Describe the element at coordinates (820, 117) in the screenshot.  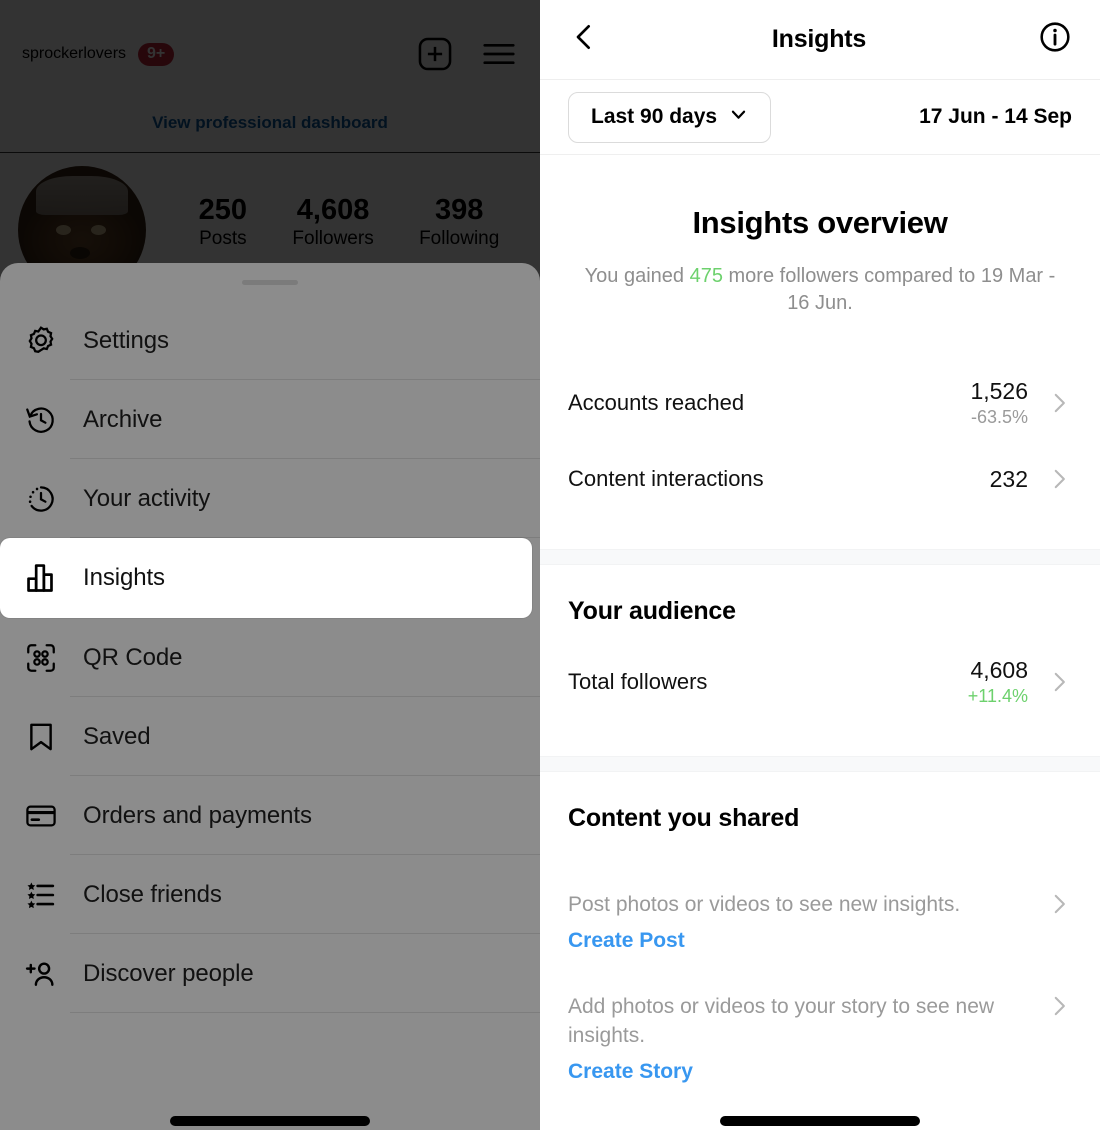
I see `date-range-bar: Last 90 days 17 Jun - 14 Sep` at that location.